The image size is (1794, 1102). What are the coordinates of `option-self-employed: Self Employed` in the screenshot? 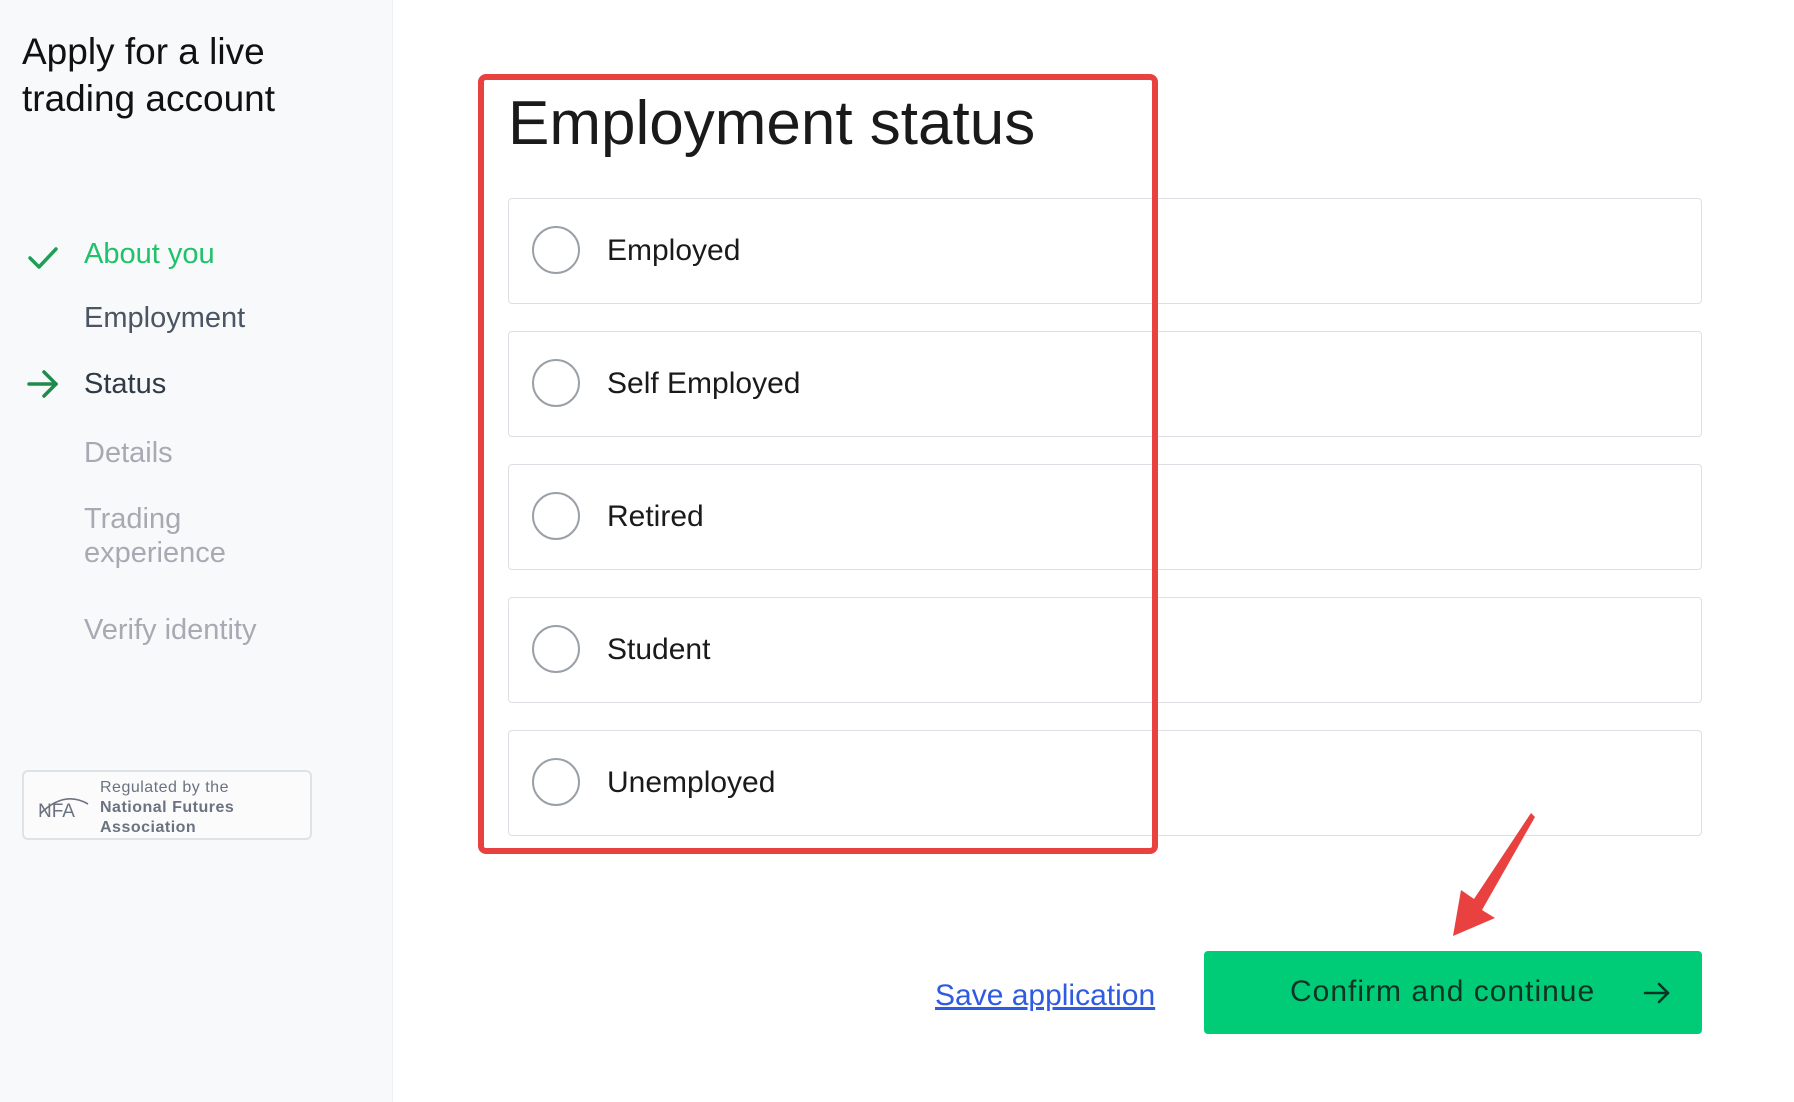 It's located at (1105, 384).